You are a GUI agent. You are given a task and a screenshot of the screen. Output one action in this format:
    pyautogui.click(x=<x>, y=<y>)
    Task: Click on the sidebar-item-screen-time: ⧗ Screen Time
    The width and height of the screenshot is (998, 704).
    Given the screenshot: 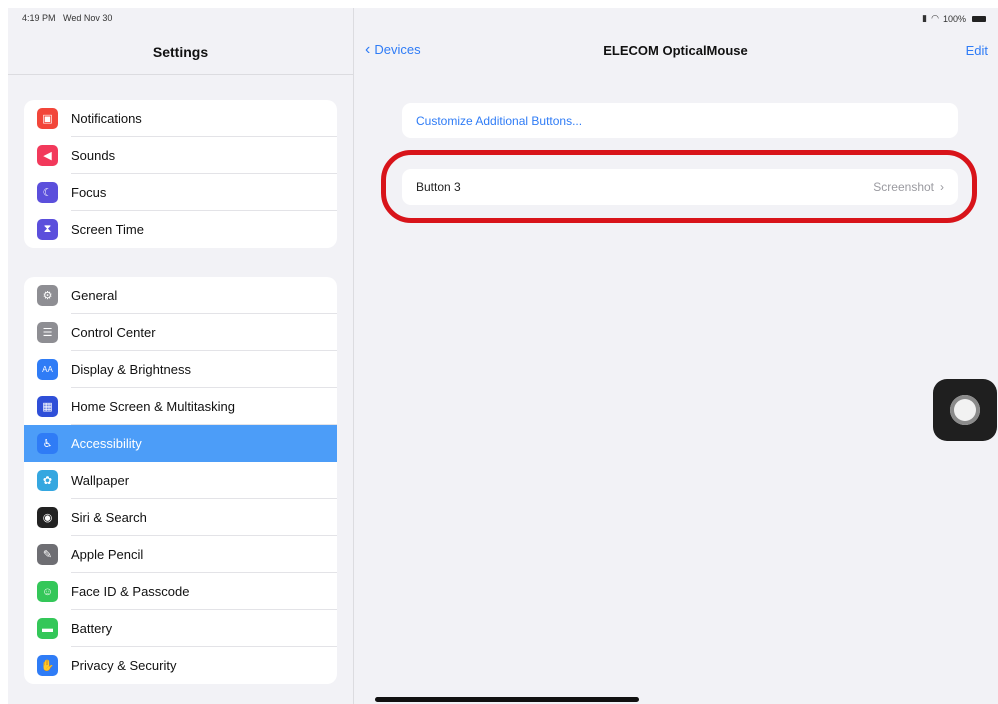 What is the action you would take?
    pyautogui.click(x=180, y=229)
    